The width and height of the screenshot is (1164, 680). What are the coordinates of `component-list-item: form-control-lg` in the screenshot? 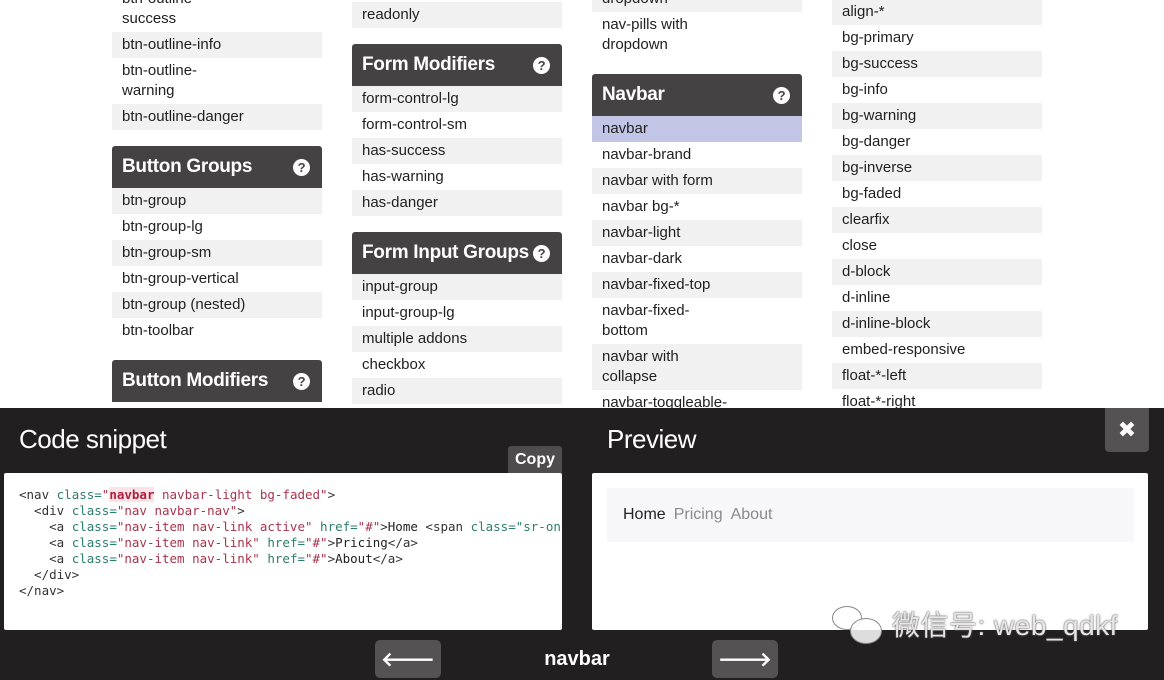 It's located at (457, 99).